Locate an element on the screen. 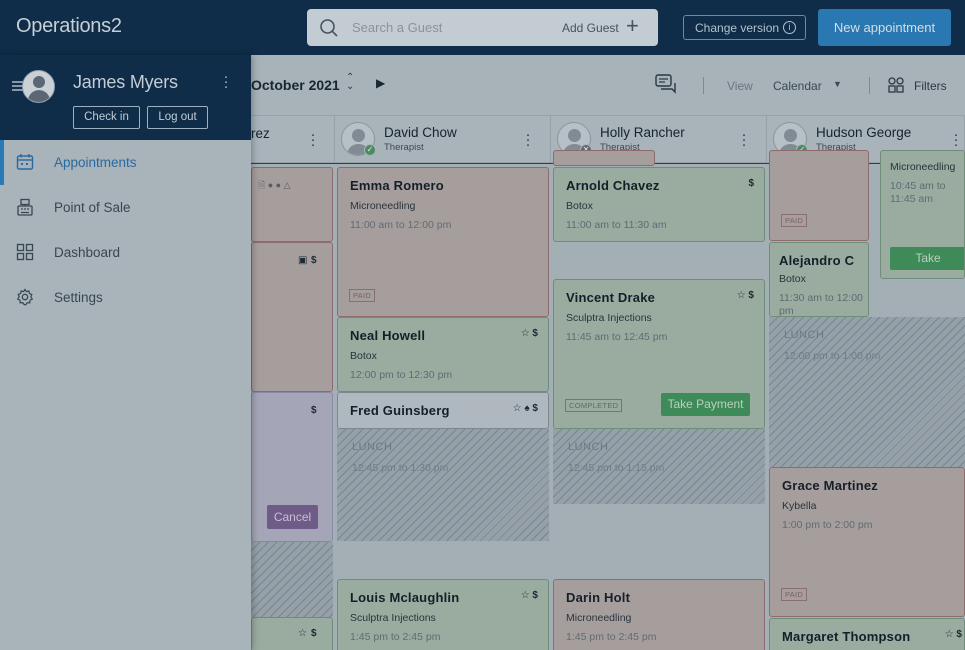  take-payment-button: Take is located at coordinates (927, 258).